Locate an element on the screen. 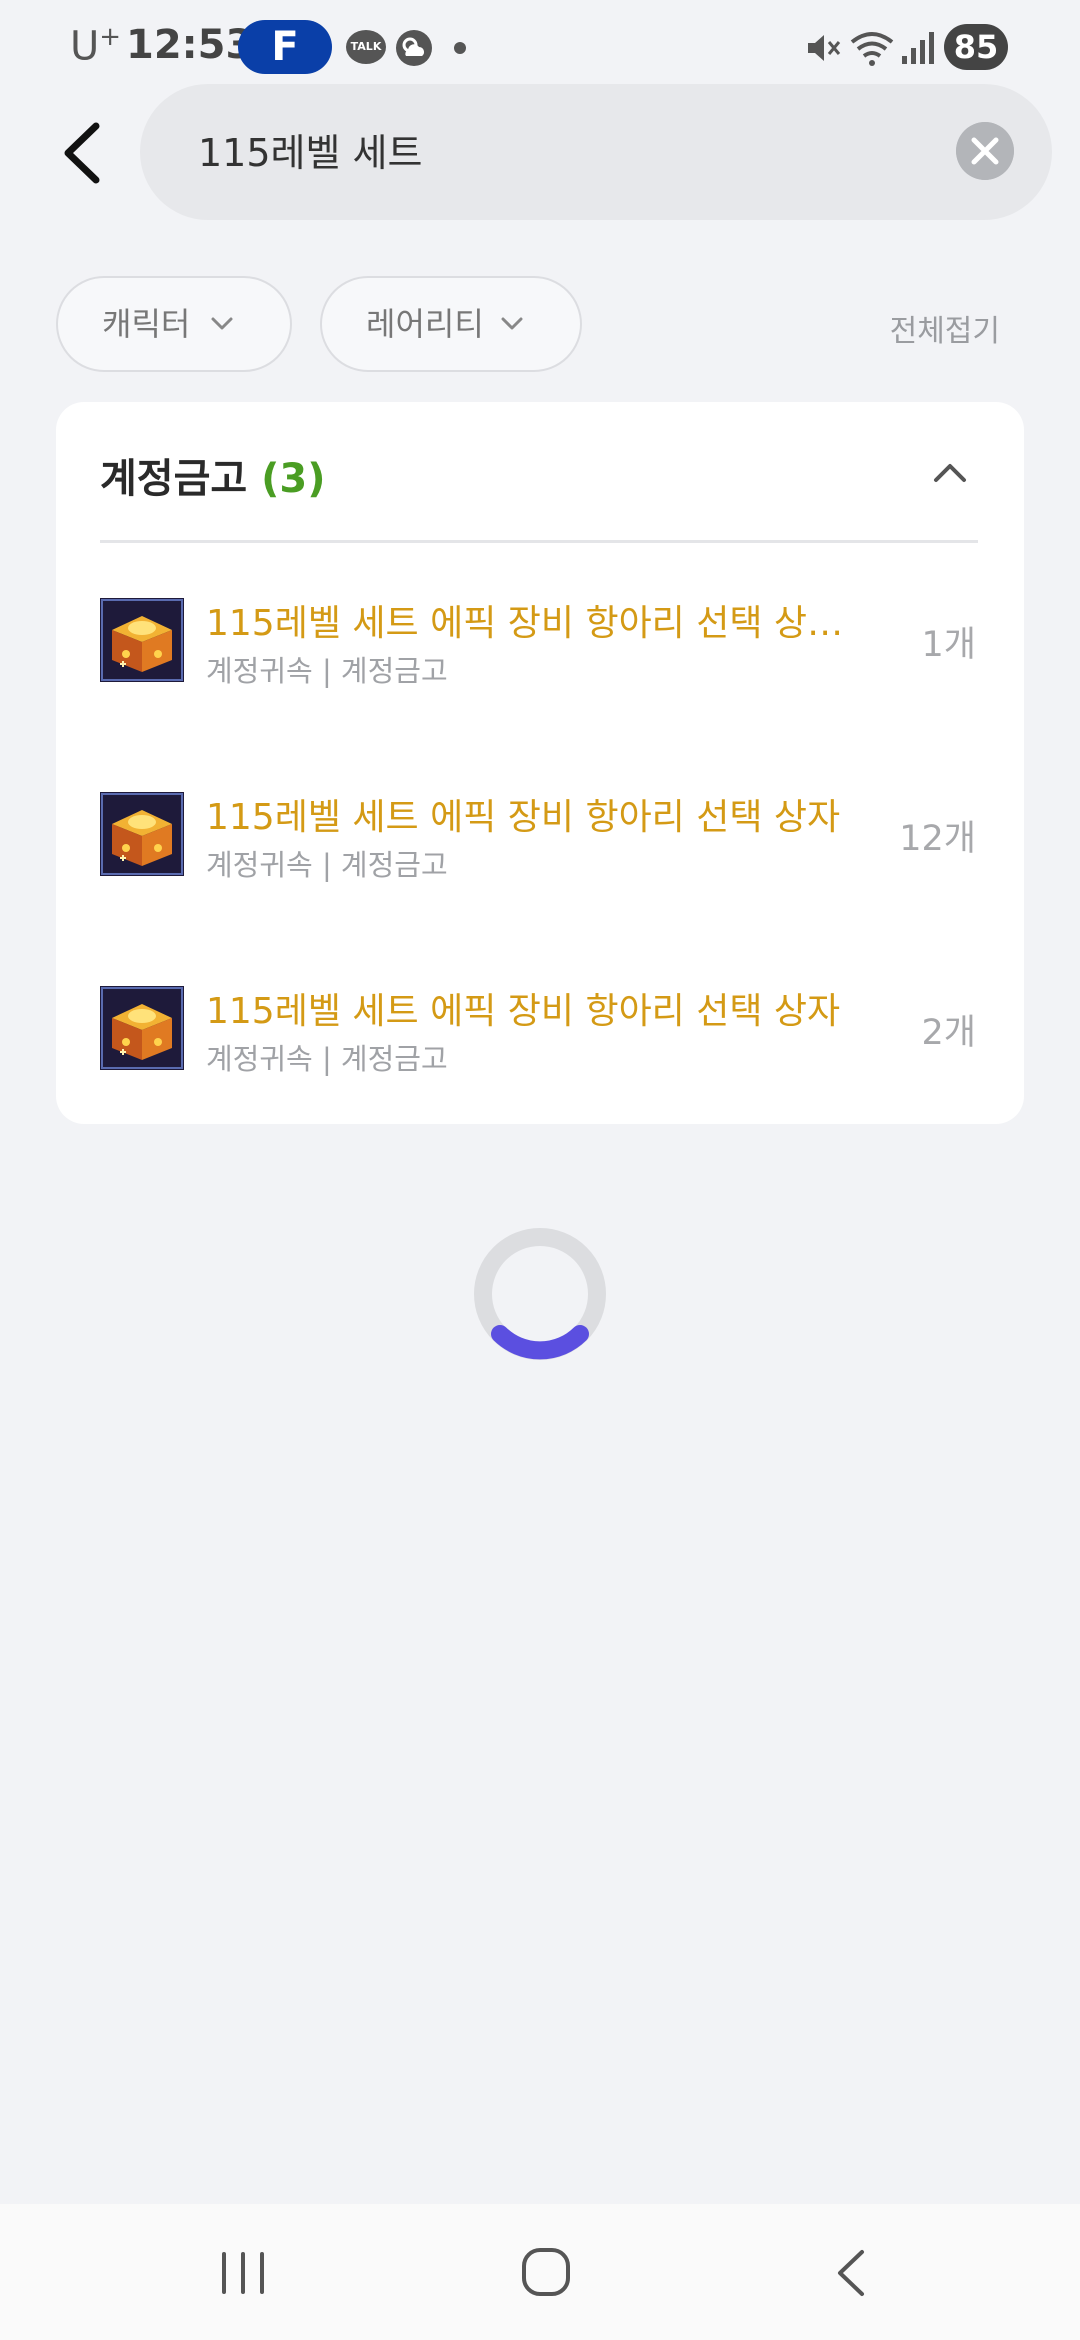  character-filter-chip: 캐릭터 is located at coordinates (174, 324).